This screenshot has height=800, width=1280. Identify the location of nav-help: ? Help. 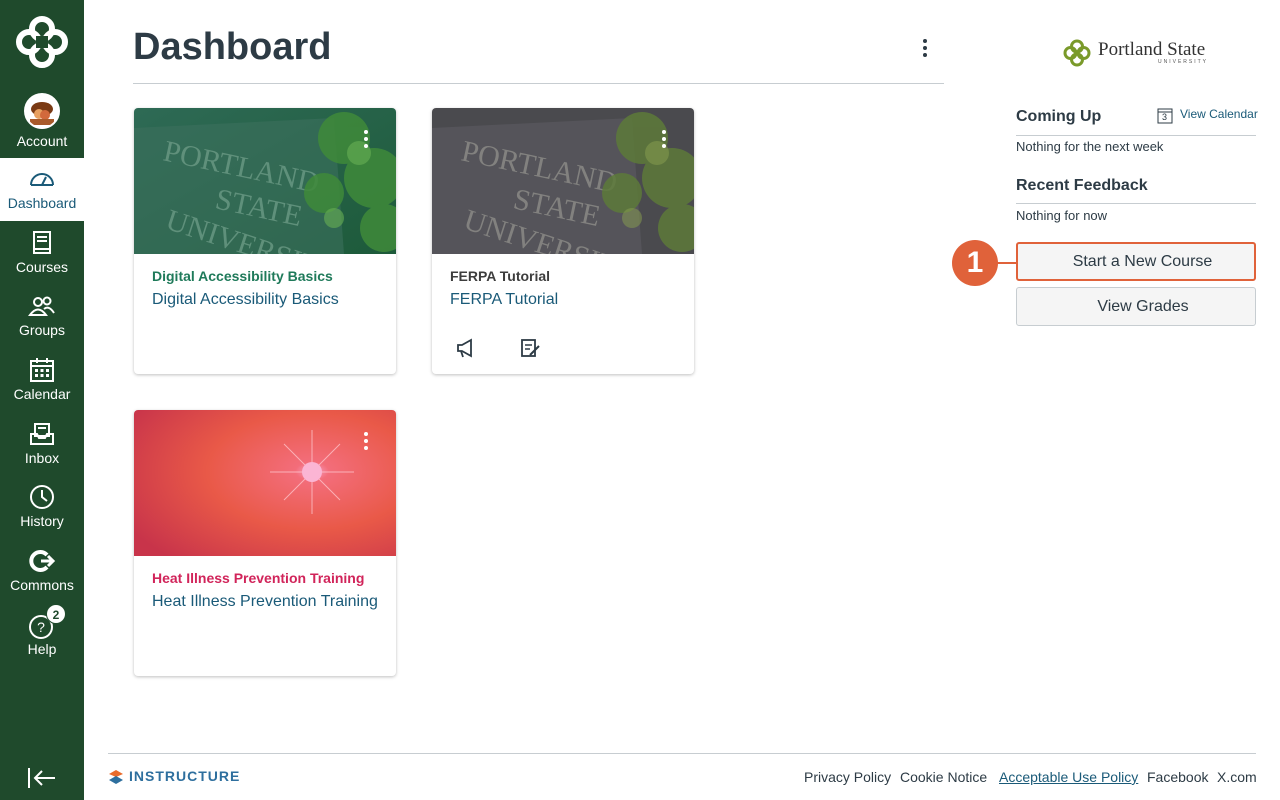
(42, 635).